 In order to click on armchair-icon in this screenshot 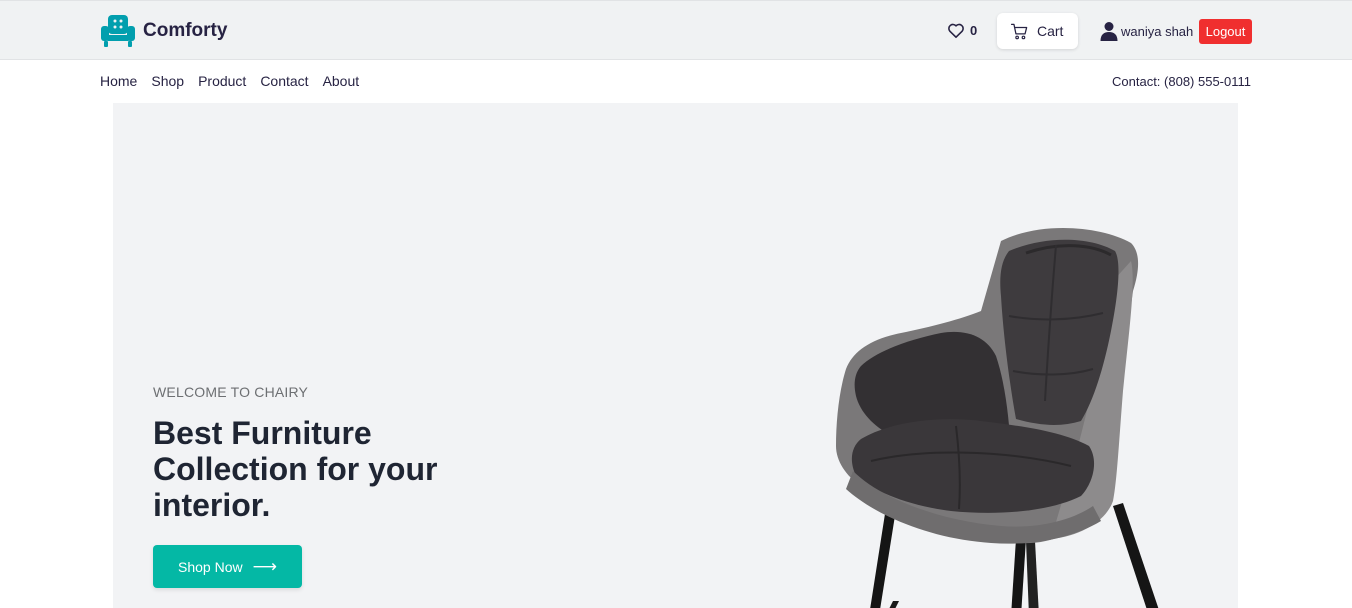, I will do `click(118, 31)`.